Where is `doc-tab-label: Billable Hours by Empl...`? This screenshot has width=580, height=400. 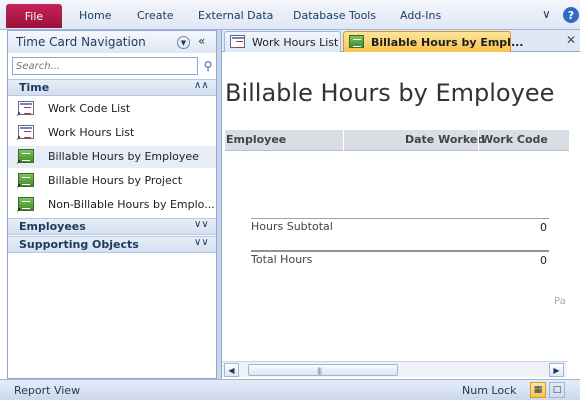 doc-tab-label: Billable Hours by Empl... is located at coordinates (447, 42).